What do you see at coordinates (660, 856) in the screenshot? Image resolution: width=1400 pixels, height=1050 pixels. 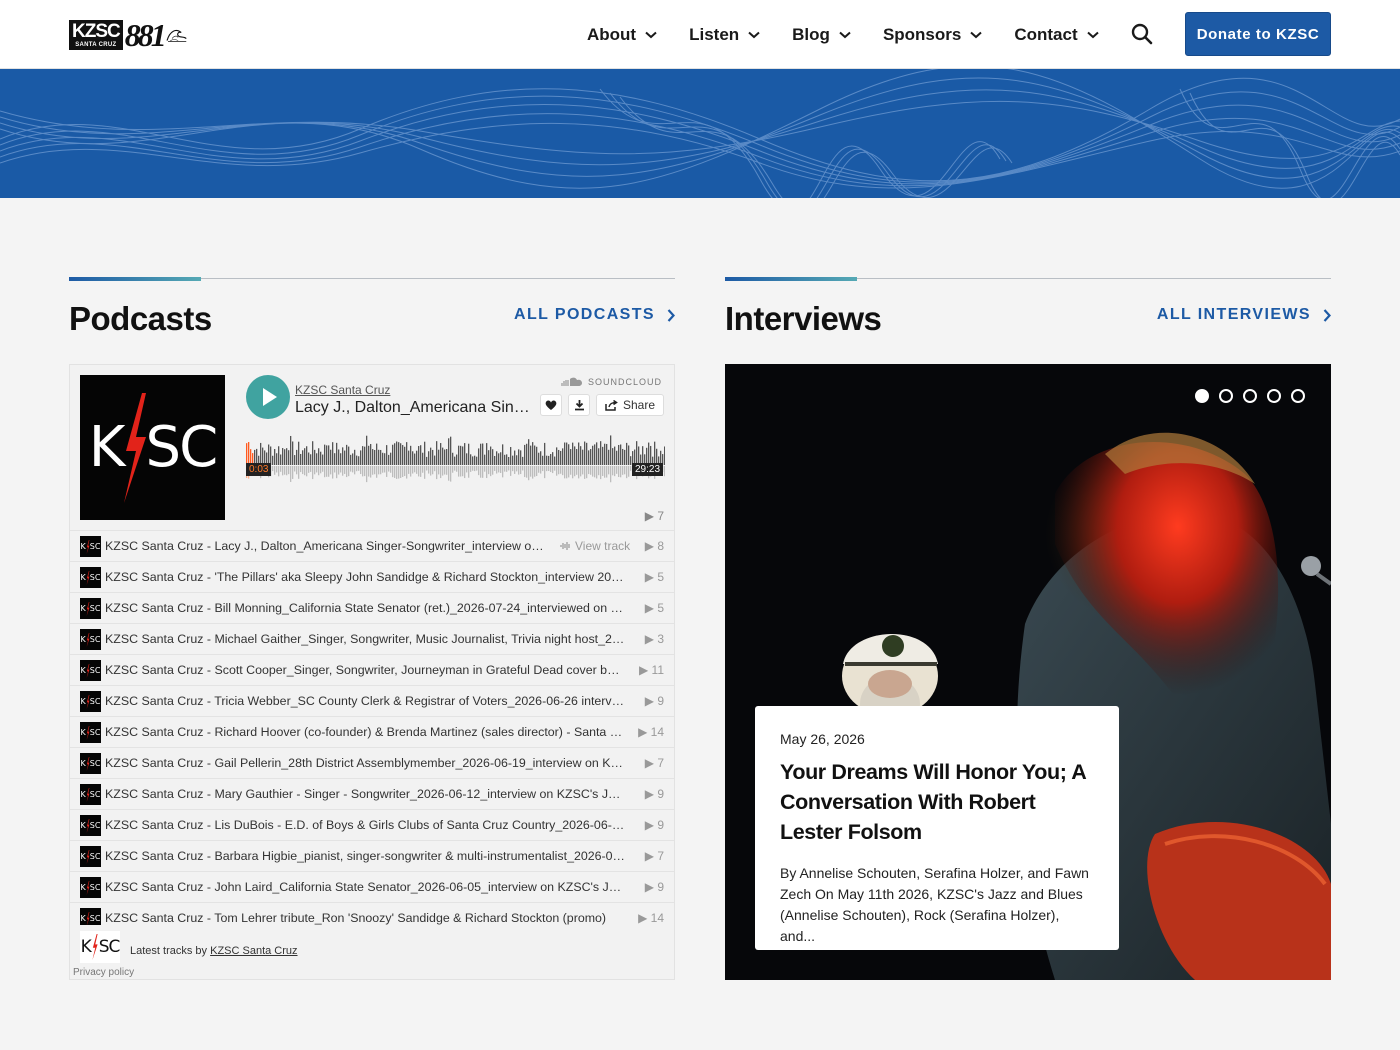 I see `track-play-count: 7` at bounding box center [660, 856].